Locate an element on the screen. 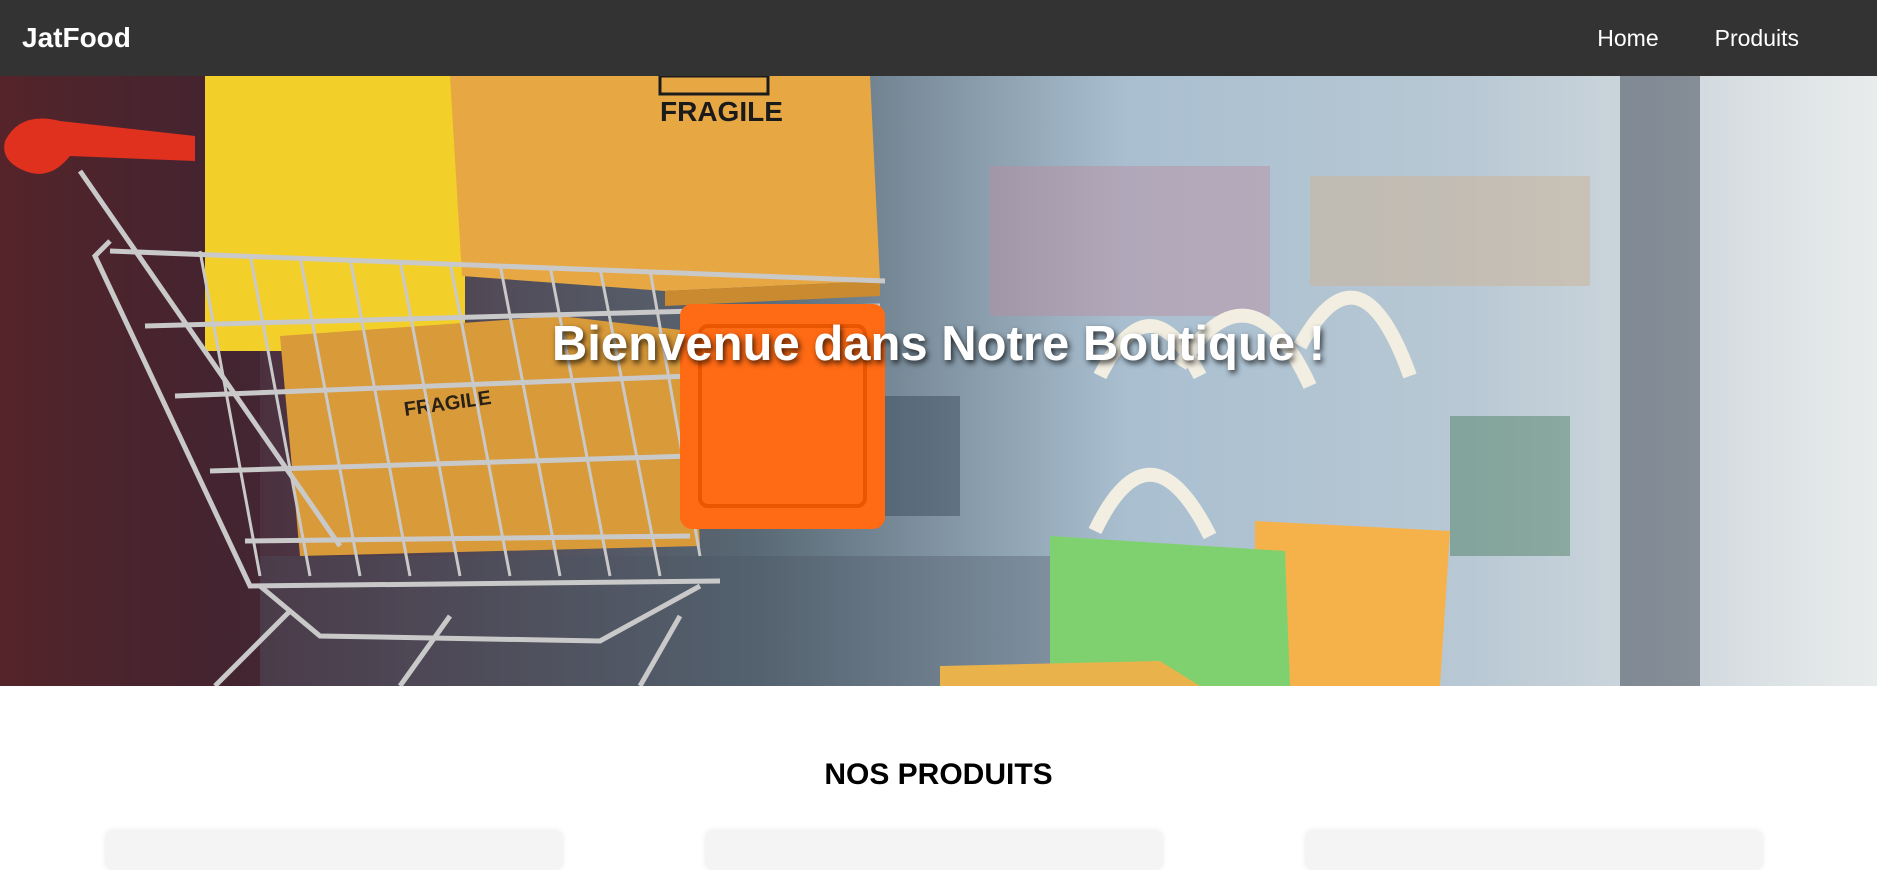  navbar: JatFood Home Produits is located at coordinates (938, 38).